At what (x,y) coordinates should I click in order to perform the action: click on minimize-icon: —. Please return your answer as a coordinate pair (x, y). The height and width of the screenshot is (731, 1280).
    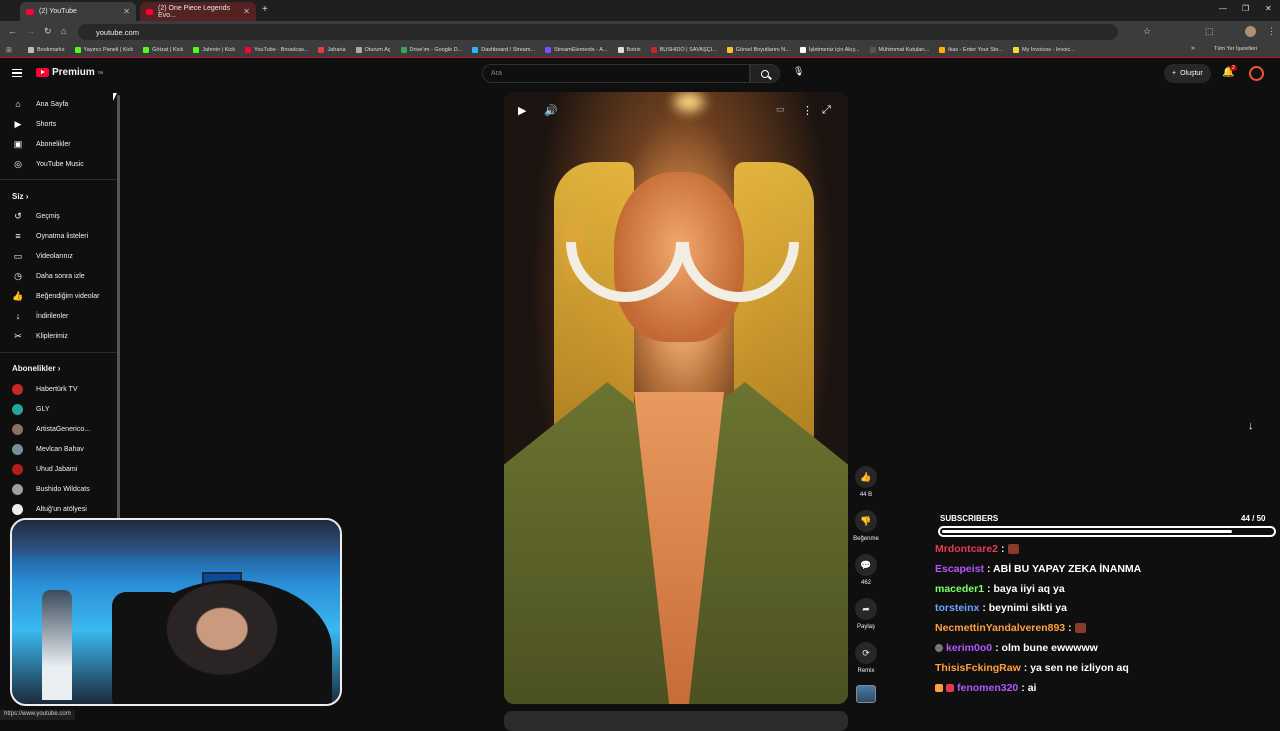
    Looking at the image, I should click on (1223, 8).